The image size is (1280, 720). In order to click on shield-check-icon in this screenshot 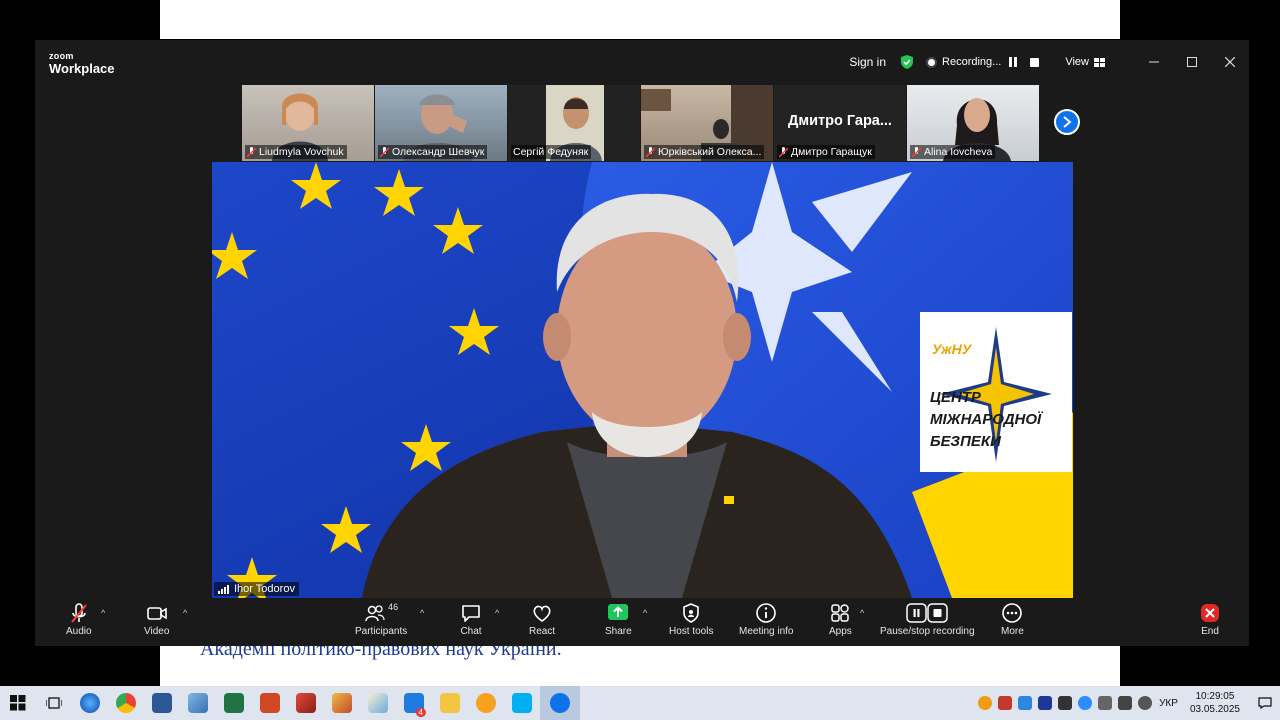, I will do `click(907, 62)`.